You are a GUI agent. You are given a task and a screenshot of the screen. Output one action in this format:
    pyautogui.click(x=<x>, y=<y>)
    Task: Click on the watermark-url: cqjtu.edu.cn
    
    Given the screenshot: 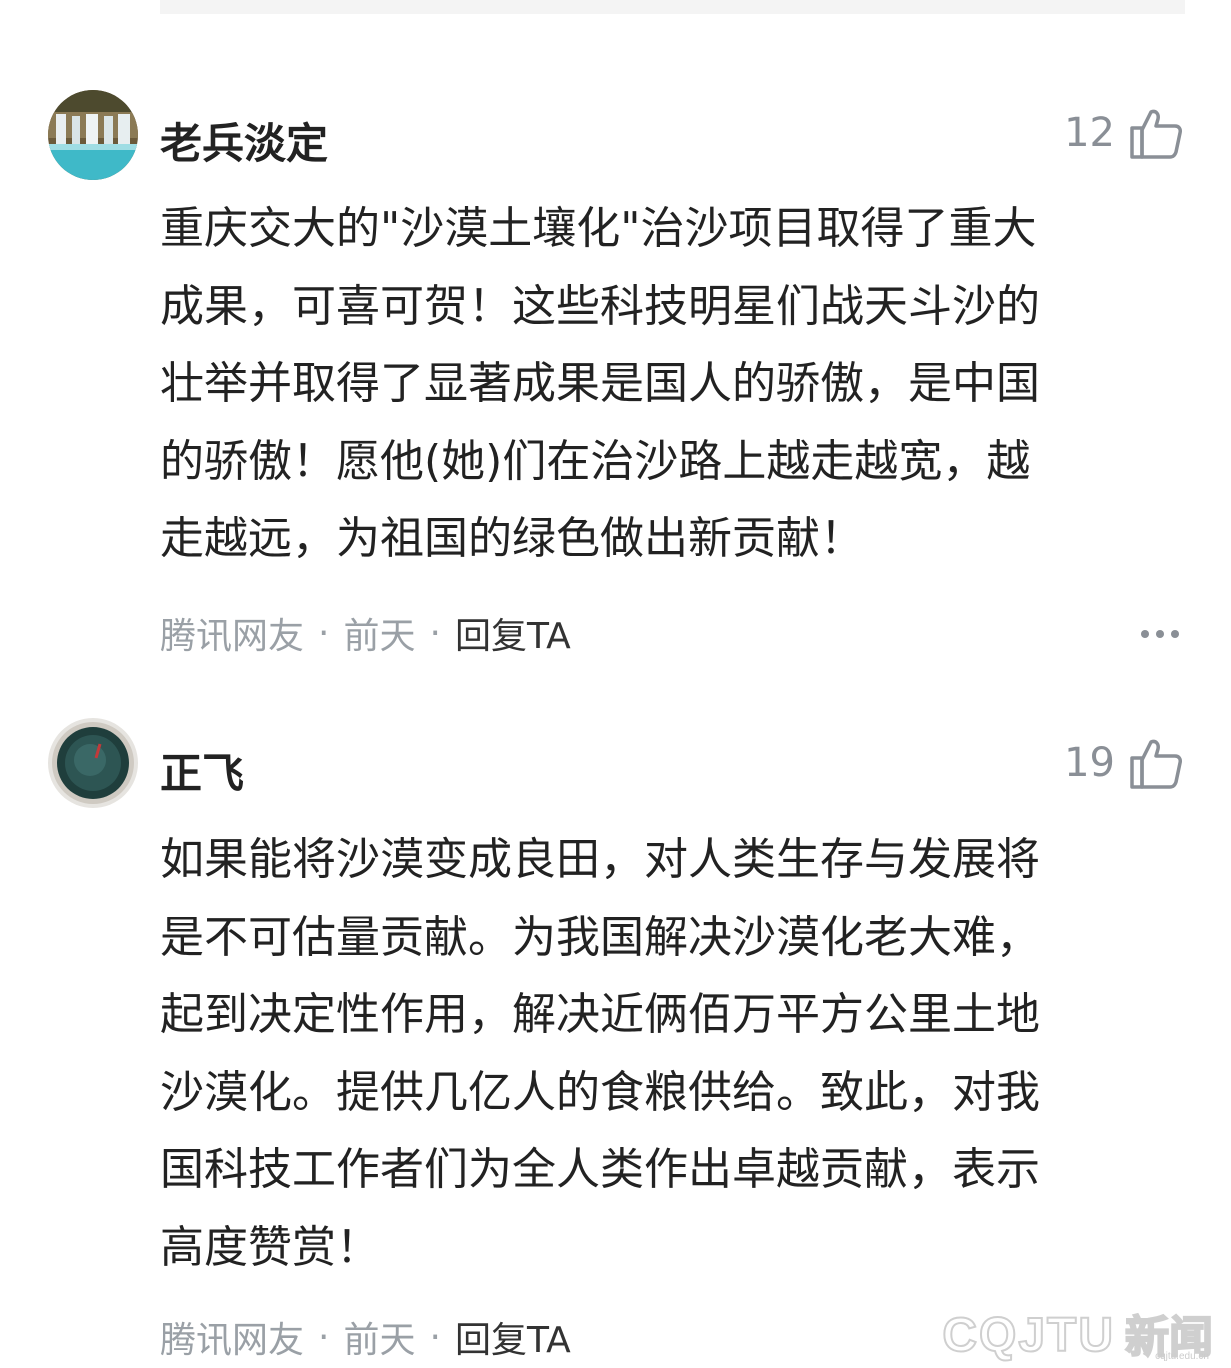 What is the action you would take?
    pyautogui.click(x=1182, y=1356)
    